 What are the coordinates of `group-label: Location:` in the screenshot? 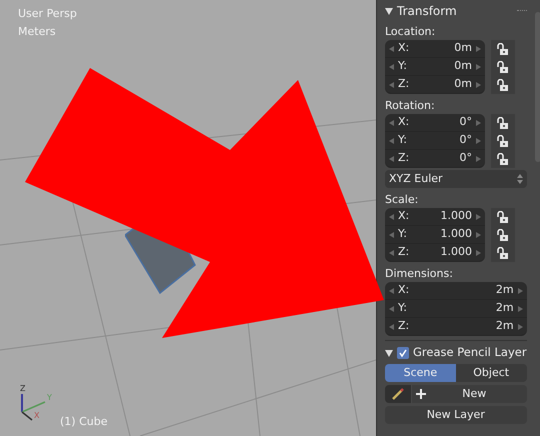 It's located at (410, 31).